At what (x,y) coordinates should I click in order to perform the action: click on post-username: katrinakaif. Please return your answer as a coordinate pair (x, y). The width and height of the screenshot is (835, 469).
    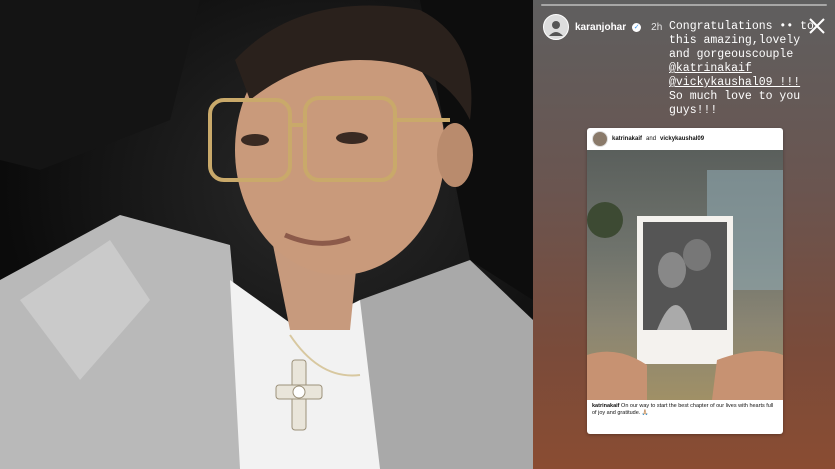
    Looking at the image, I should click on (627, 139).